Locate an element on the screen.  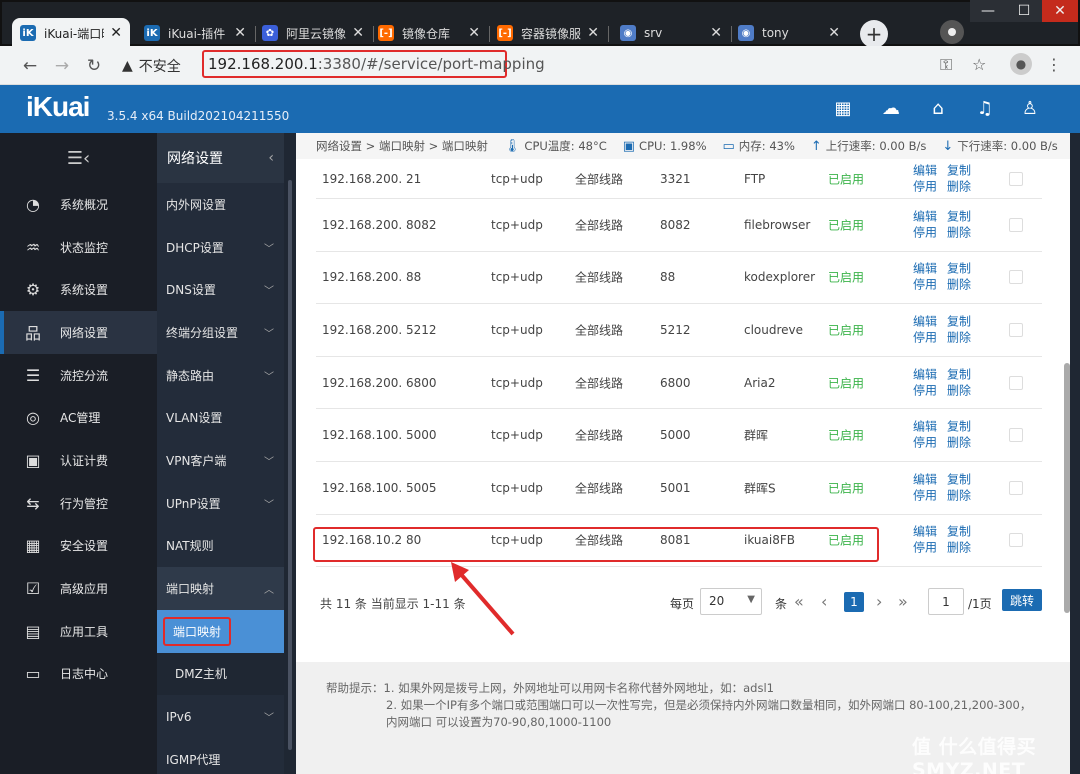
sidebar-item: ▣ 认证计费 is located at coordinates (78, 460).